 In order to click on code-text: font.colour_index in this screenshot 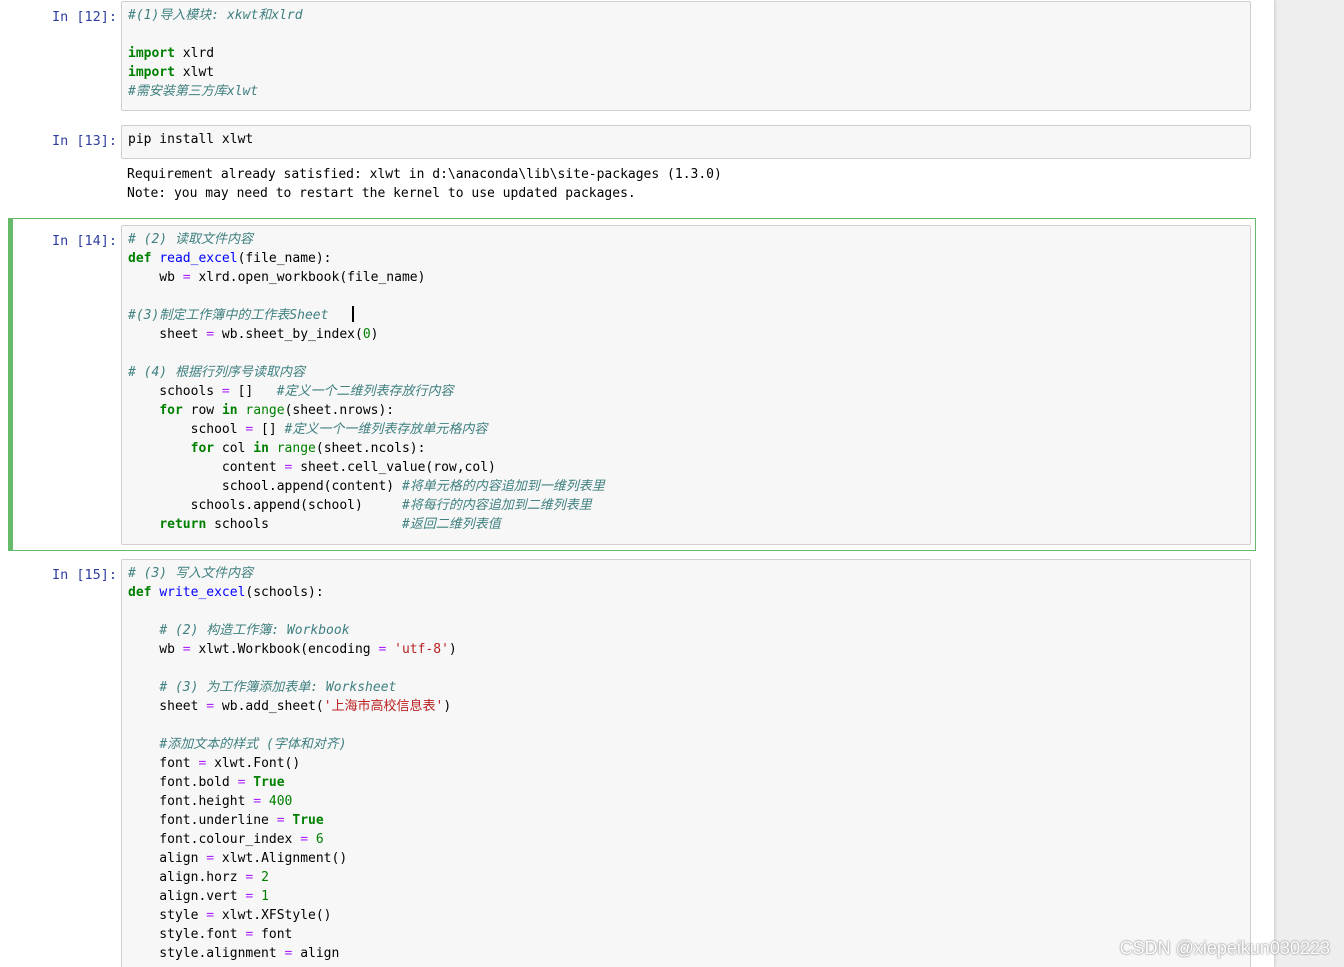, I will do `click(214, 839)`.